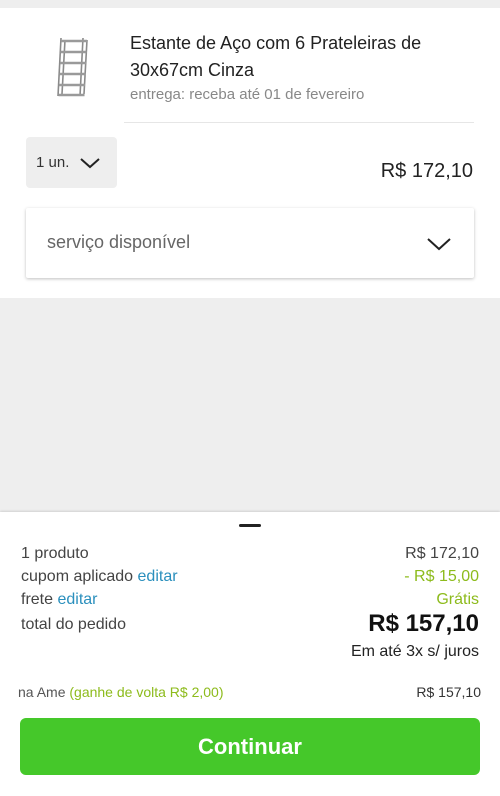 This screenshot has width=500, height=796. I want to click on ame-cashback: (ganhe de volta R$ 2,00), so click(146, 692).